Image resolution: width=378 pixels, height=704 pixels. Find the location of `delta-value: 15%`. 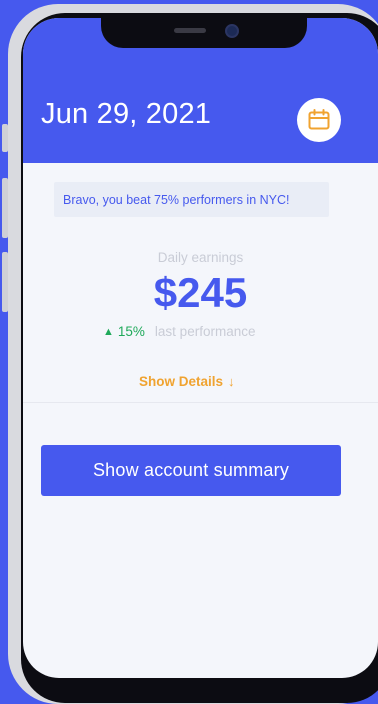

delta-value: 15% is located at coordinates (131, 331).